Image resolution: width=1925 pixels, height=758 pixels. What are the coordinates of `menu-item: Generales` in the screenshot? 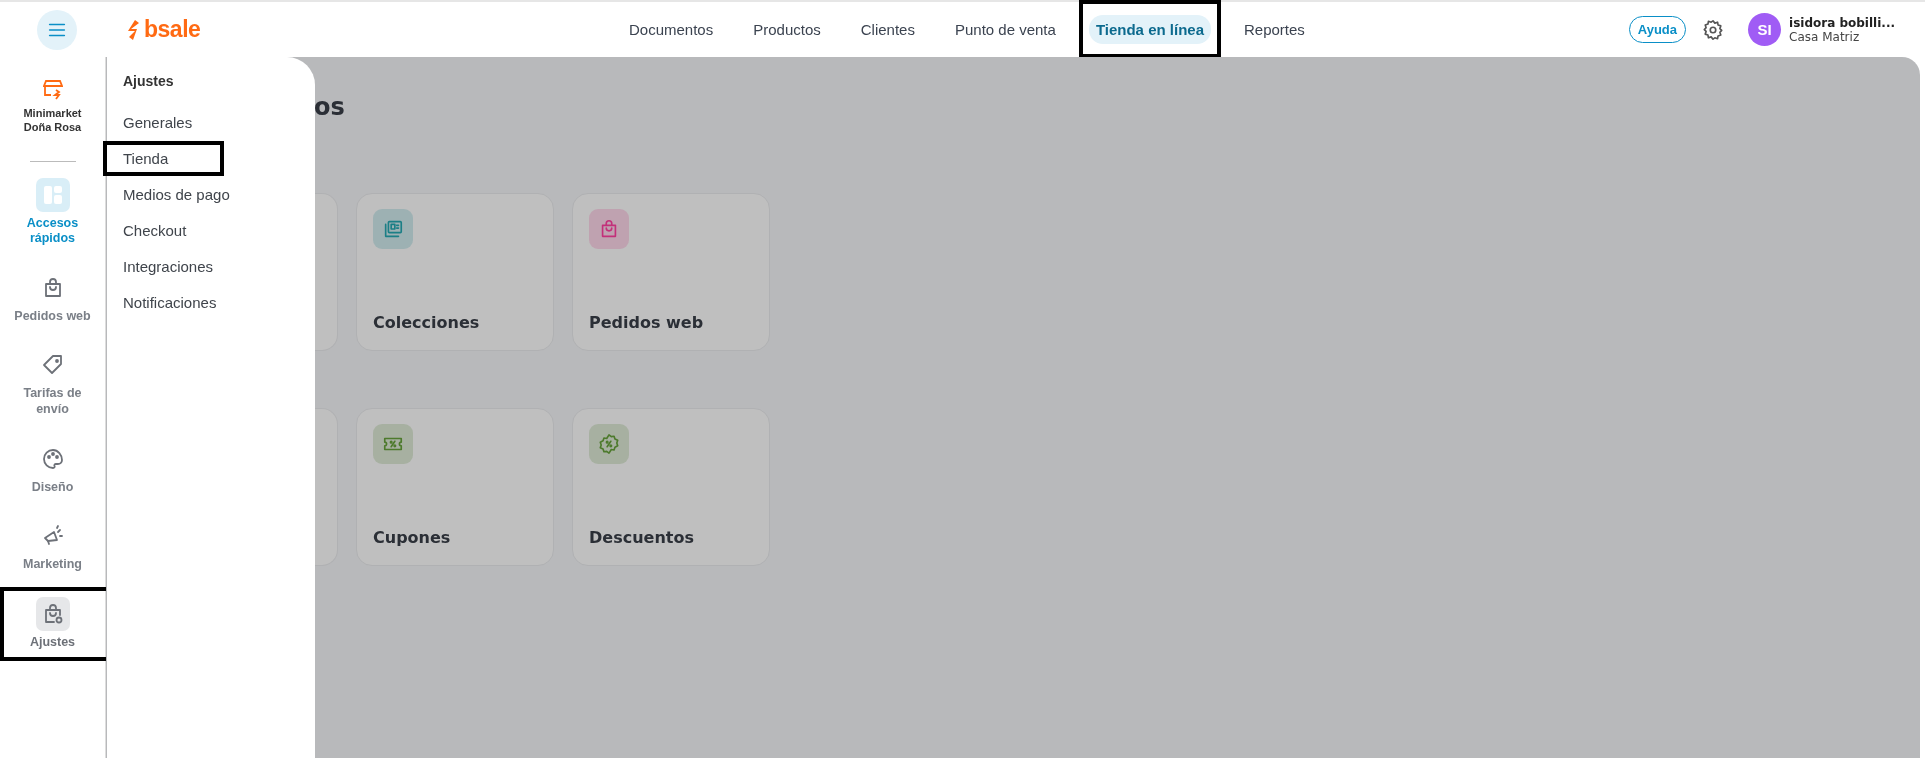 It's located at (158, 122).